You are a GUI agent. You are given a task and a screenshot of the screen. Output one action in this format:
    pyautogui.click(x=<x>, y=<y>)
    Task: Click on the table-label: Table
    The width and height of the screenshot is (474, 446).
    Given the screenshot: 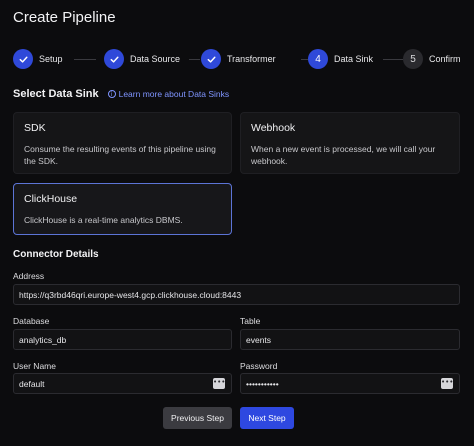 What is the action you would take?
    pyautogui.click(x=250, y=321)
    